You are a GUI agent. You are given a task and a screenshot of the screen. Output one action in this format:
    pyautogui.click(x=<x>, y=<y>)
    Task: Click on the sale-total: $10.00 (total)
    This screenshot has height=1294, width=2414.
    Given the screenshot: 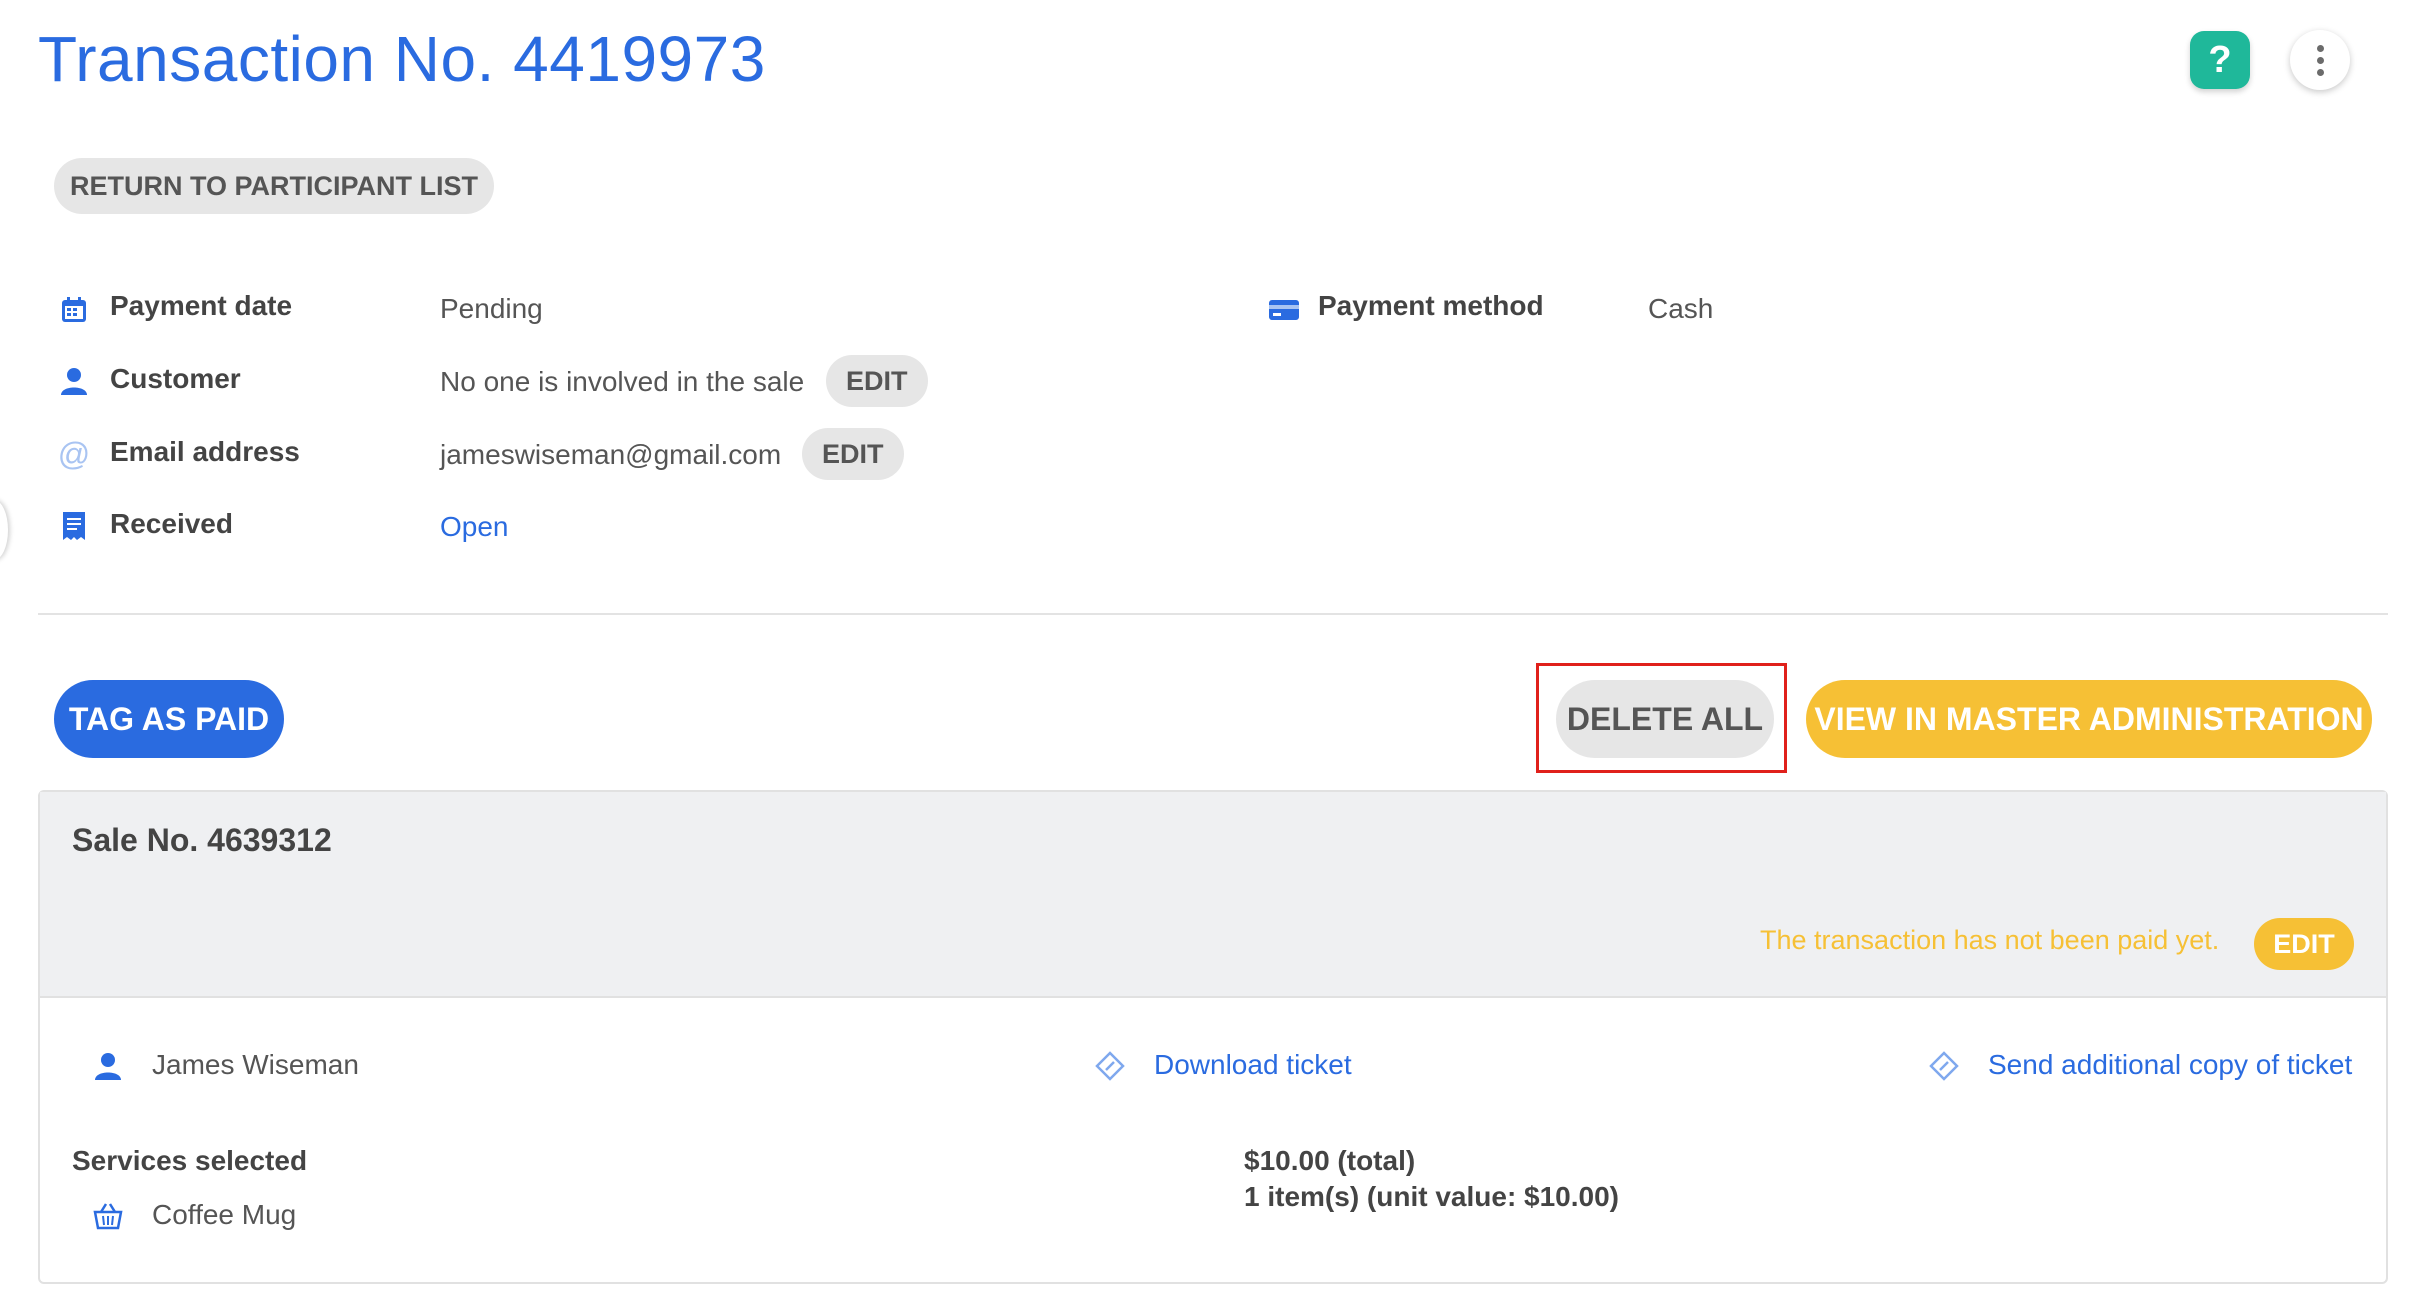 What is the action you would take?
    pyautogui.click(x=1330, y=1160)
    